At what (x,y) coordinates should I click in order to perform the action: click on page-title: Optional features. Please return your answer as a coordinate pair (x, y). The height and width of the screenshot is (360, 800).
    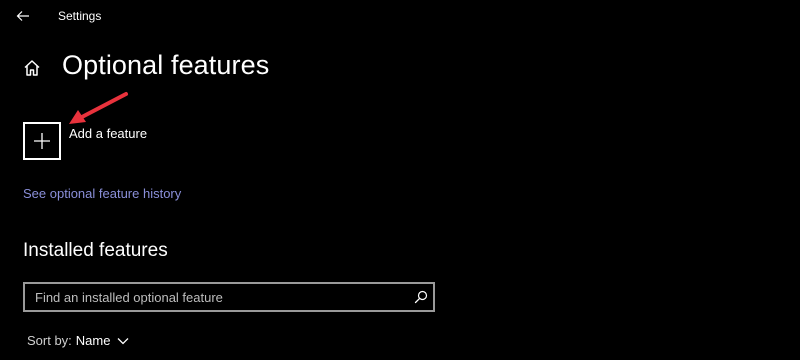
    Looking at the image, I should click on (166, 65).